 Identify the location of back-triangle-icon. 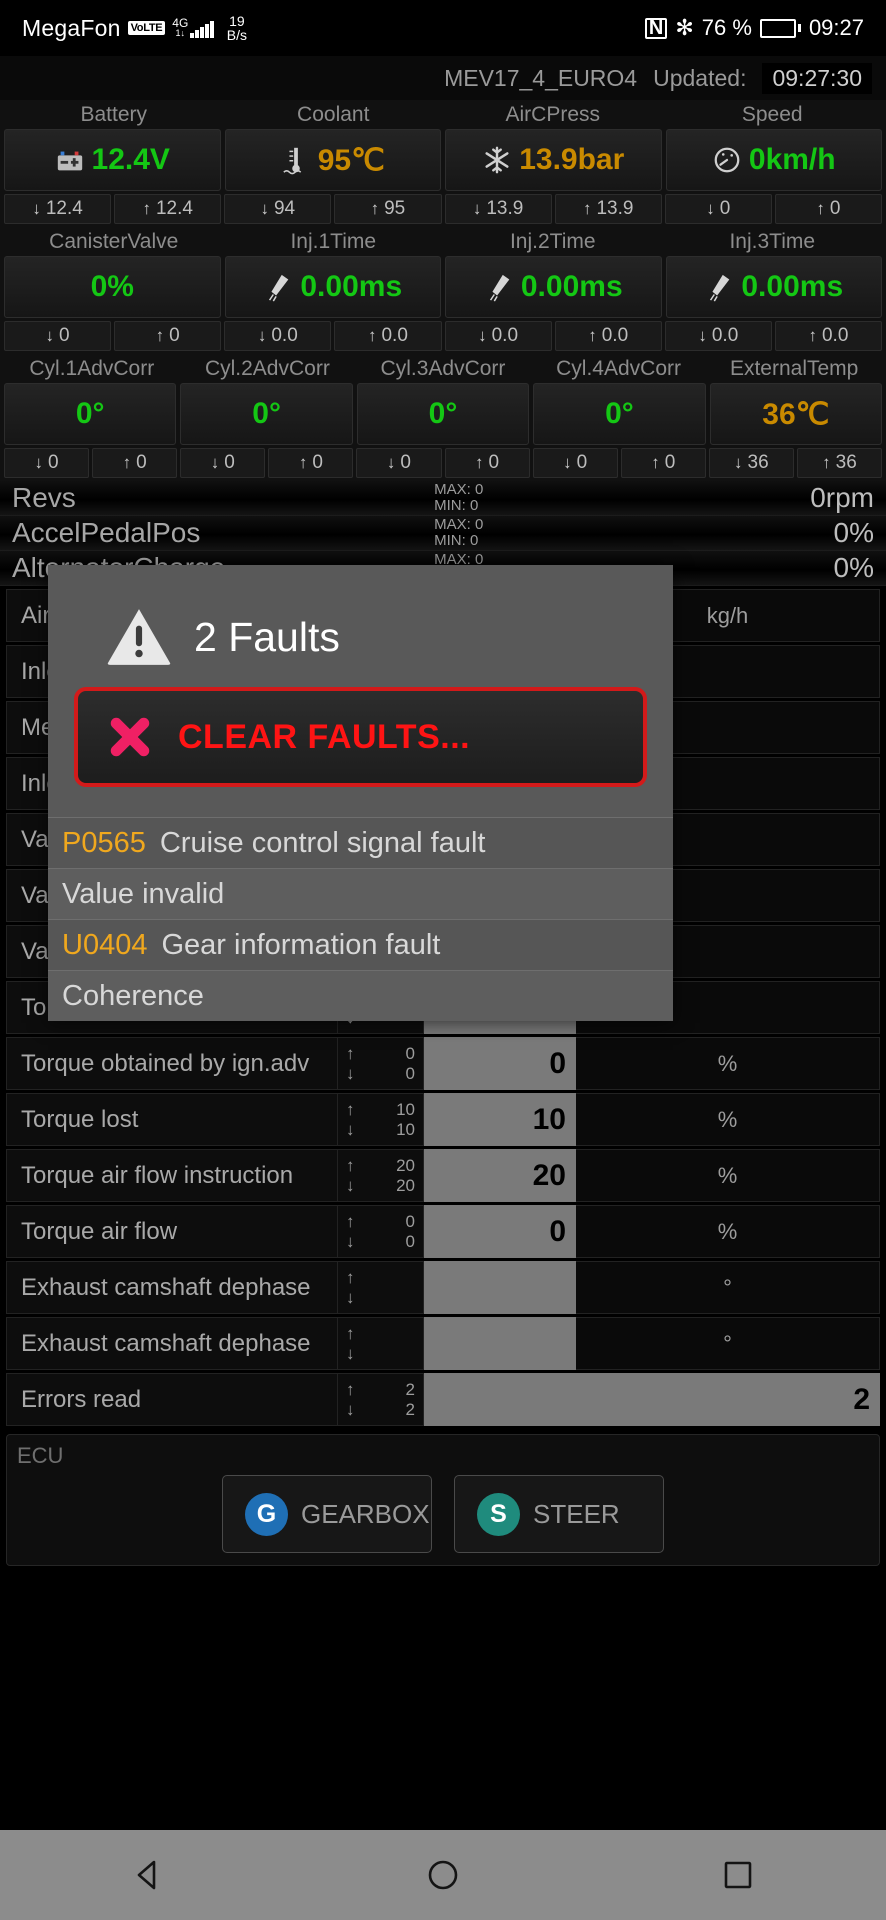
(148, 1875).